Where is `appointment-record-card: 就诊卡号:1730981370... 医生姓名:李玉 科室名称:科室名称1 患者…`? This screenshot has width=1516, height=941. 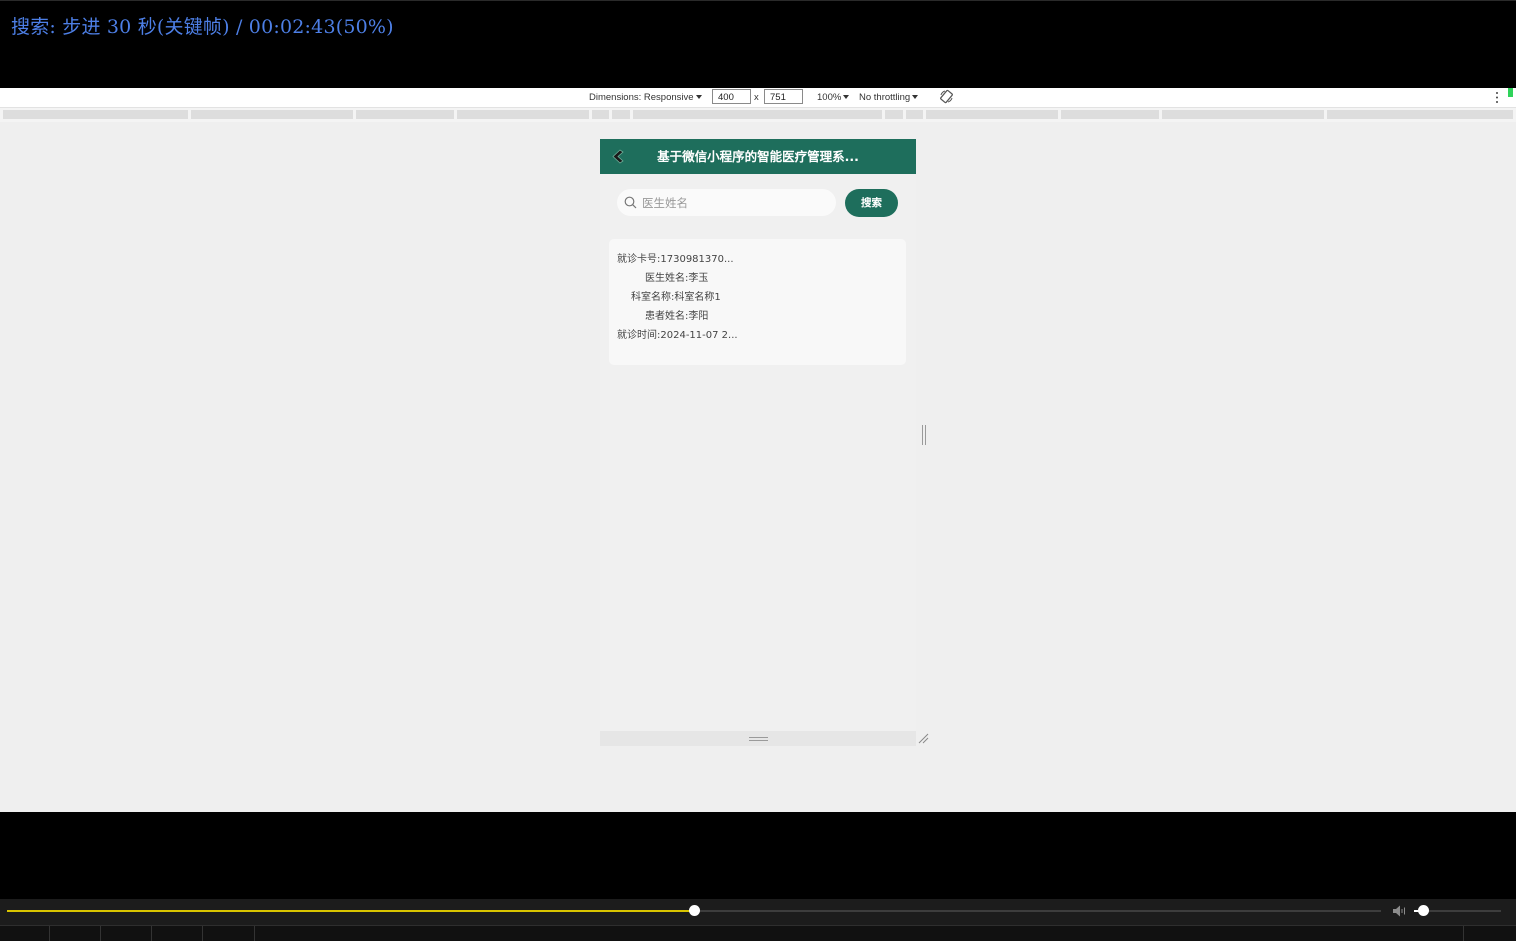
appointment-record-card: 就诊卡号:1730981370... 医生姓名:李玉 科室名称:科室名称1 患者… is located at coordinates (757, 302).